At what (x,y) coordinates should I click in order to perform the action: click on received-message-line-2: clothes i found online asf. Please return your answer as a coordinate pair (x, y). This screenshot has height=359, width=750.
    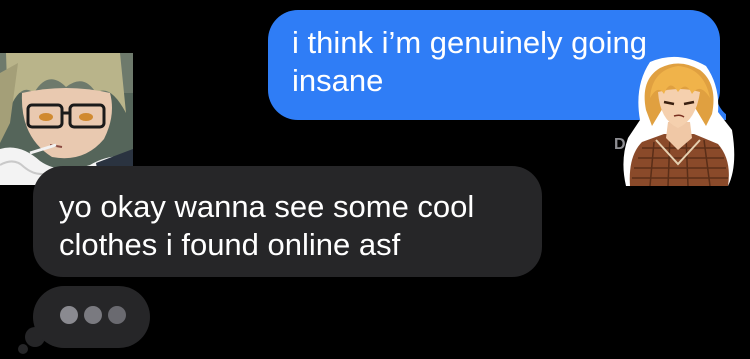
    Looking at the image, I should click on (230, 244).